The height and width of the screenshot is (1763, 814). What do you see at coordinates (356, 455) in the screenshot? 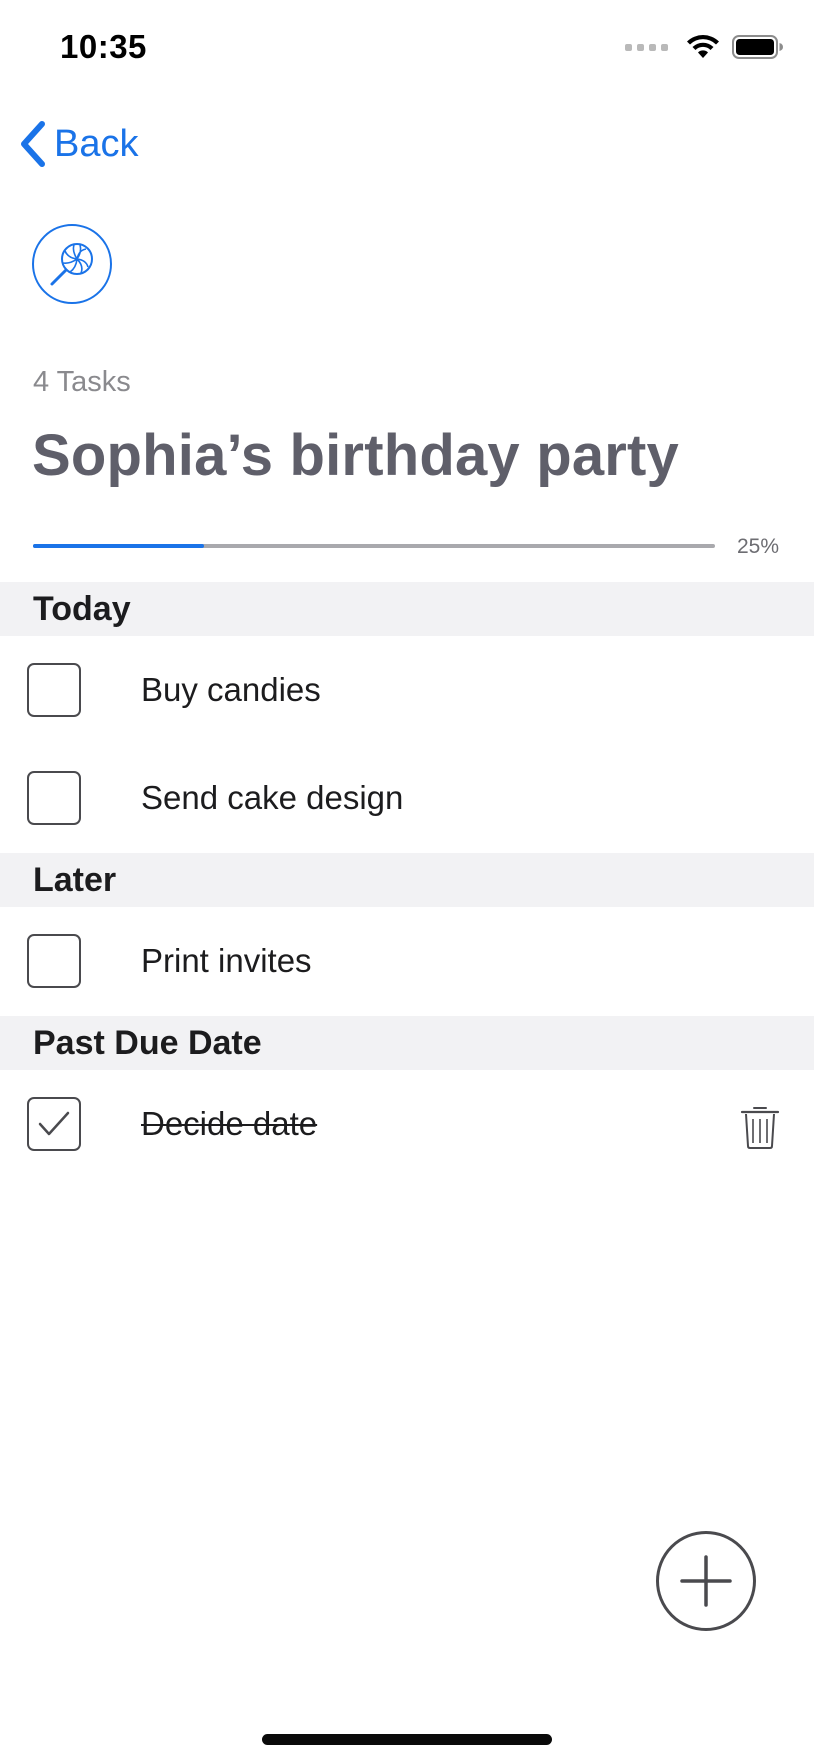
I see `page-title: Sophia’s birthday party` at bounding box center [356, 455].